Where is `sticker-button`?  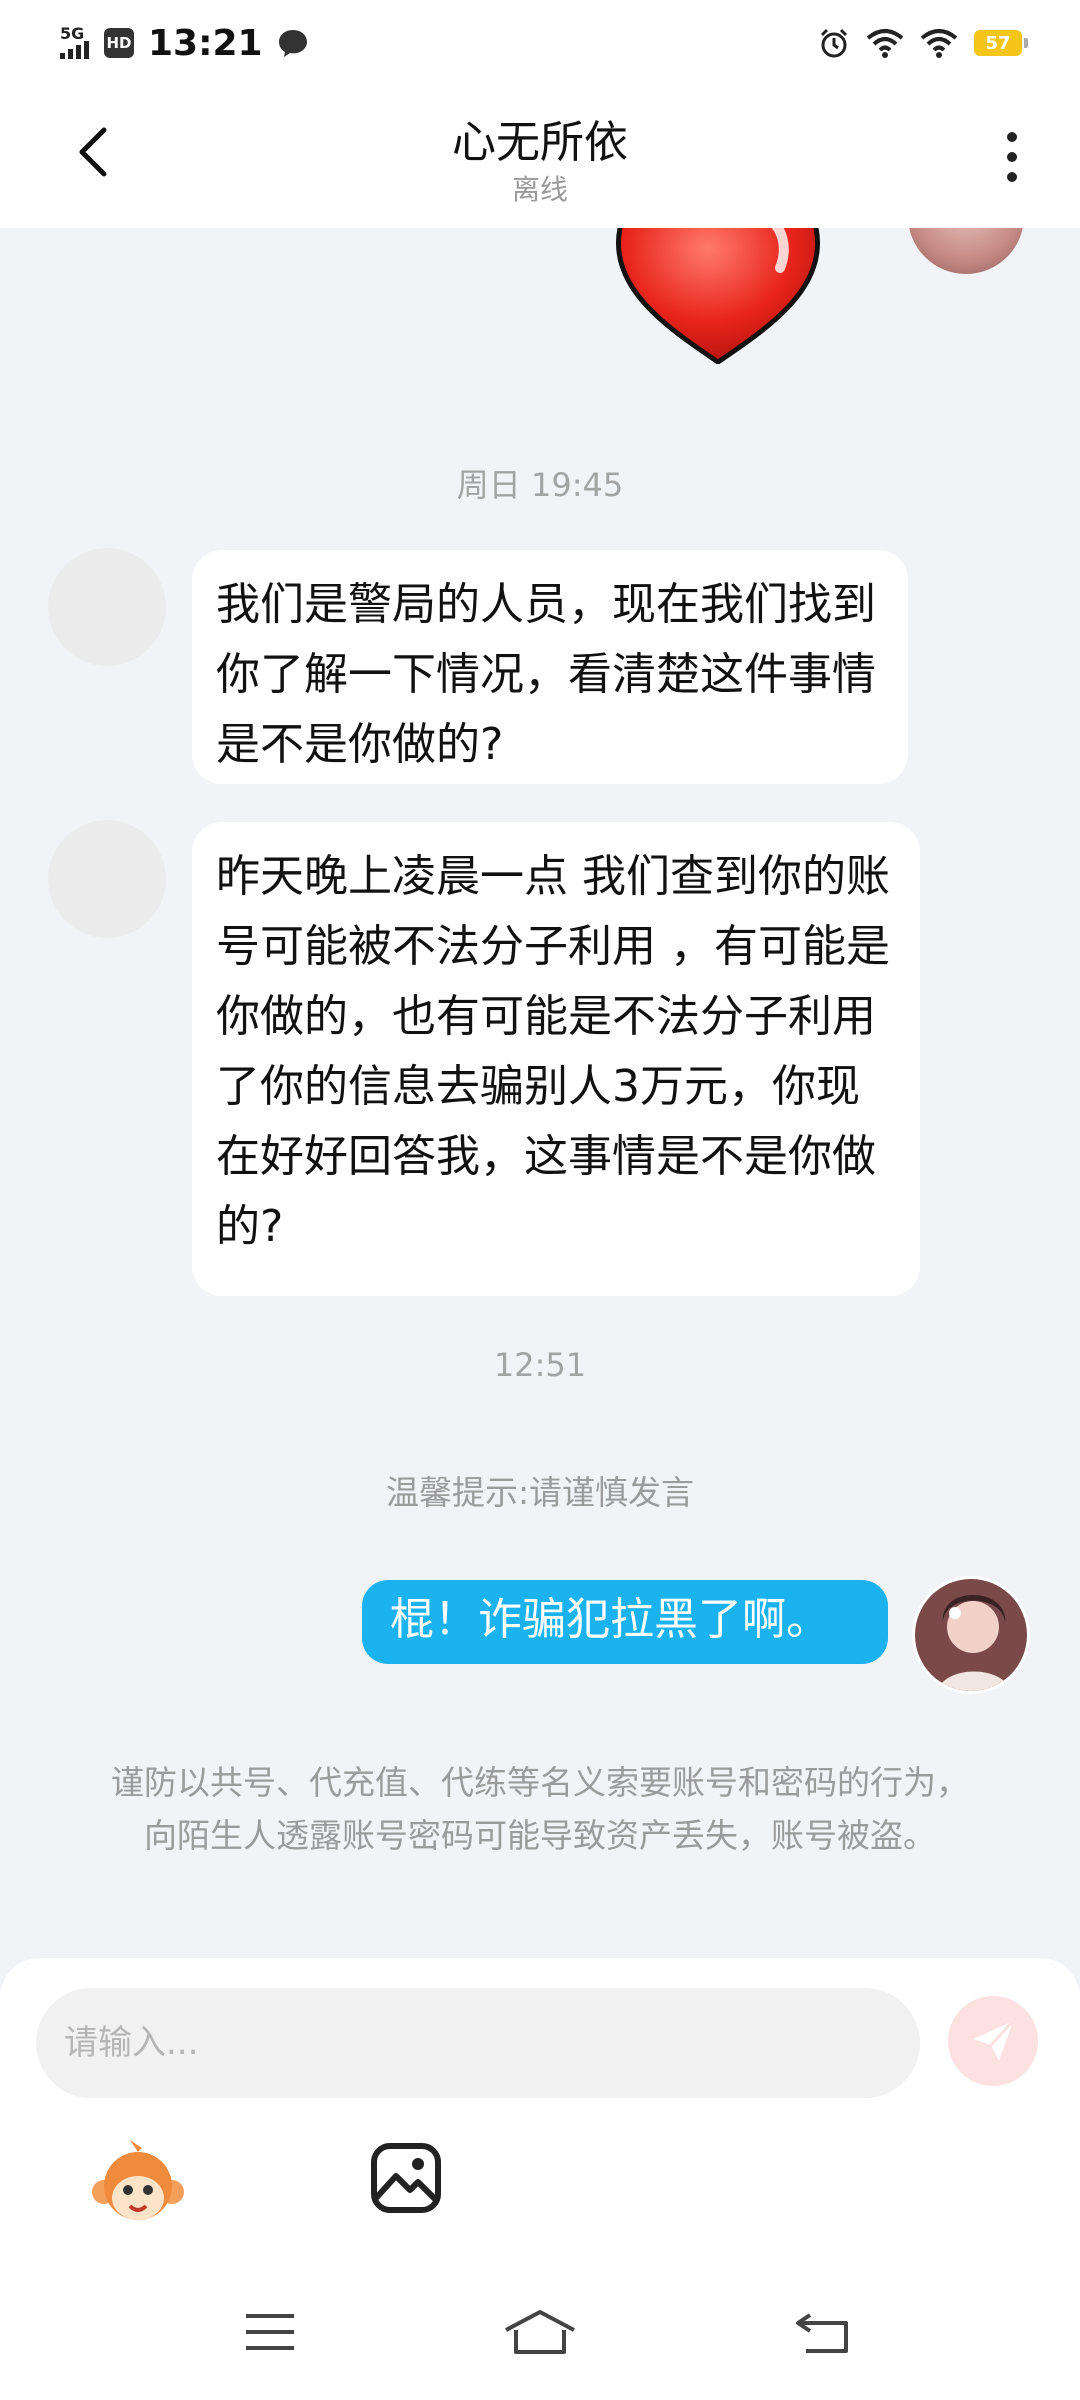 sticker-button is located at coordinates (138, 2188).